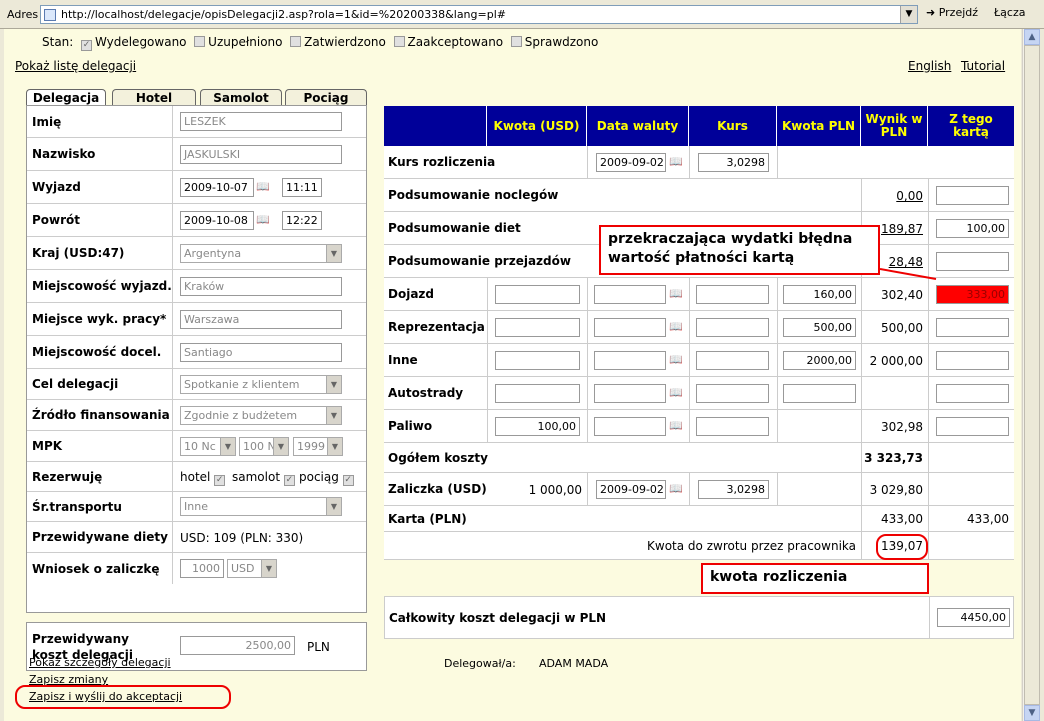  I want to click on rezerwuje-hotel: hotel ✓, so click(204, 478).